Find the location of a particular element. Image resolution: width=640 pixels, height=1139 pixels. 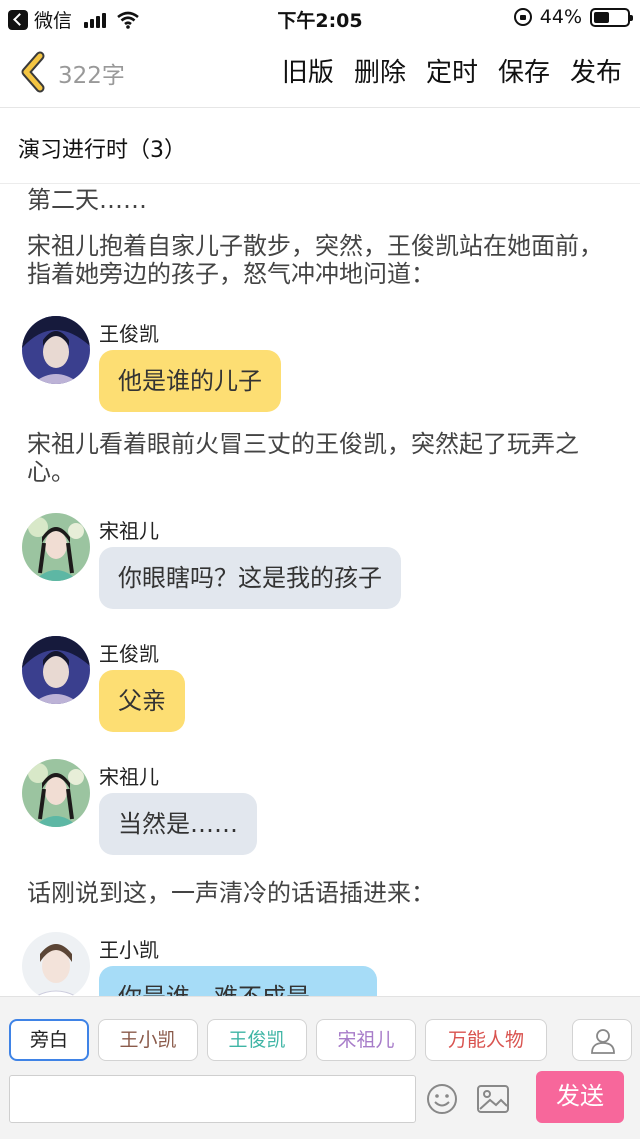

speaker-name: 王小凯 is located at coordinates (129, 950).